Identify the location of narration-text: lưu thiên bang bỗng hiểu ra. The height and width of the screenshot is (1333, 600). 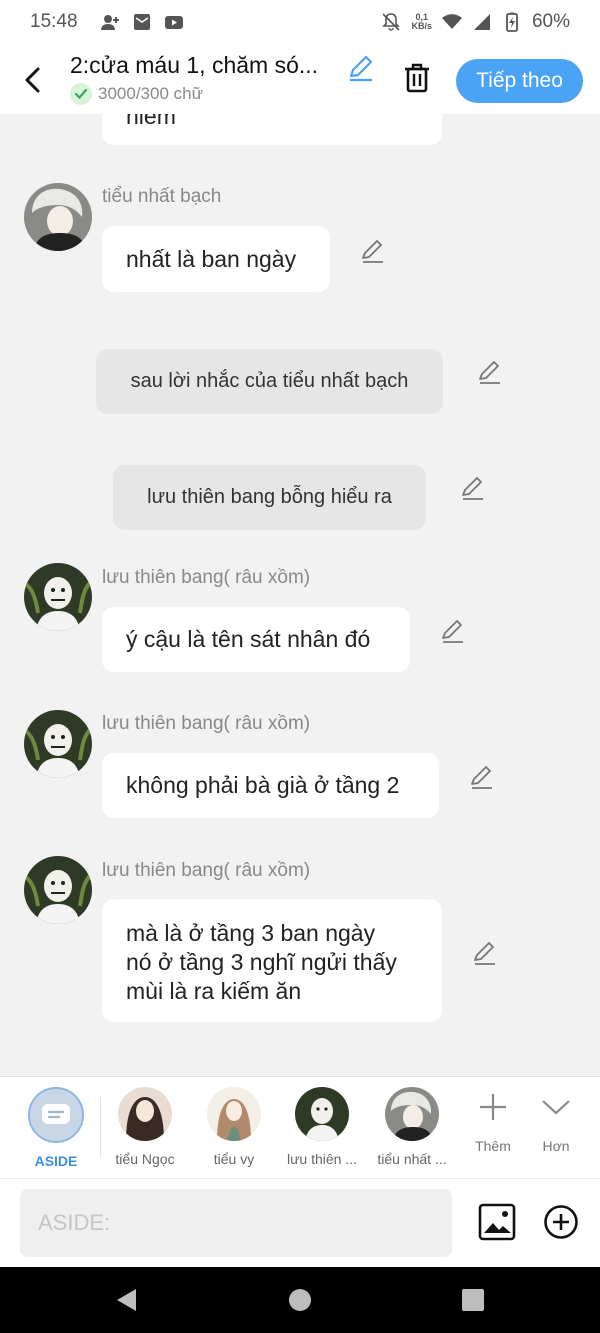
(269, 497).